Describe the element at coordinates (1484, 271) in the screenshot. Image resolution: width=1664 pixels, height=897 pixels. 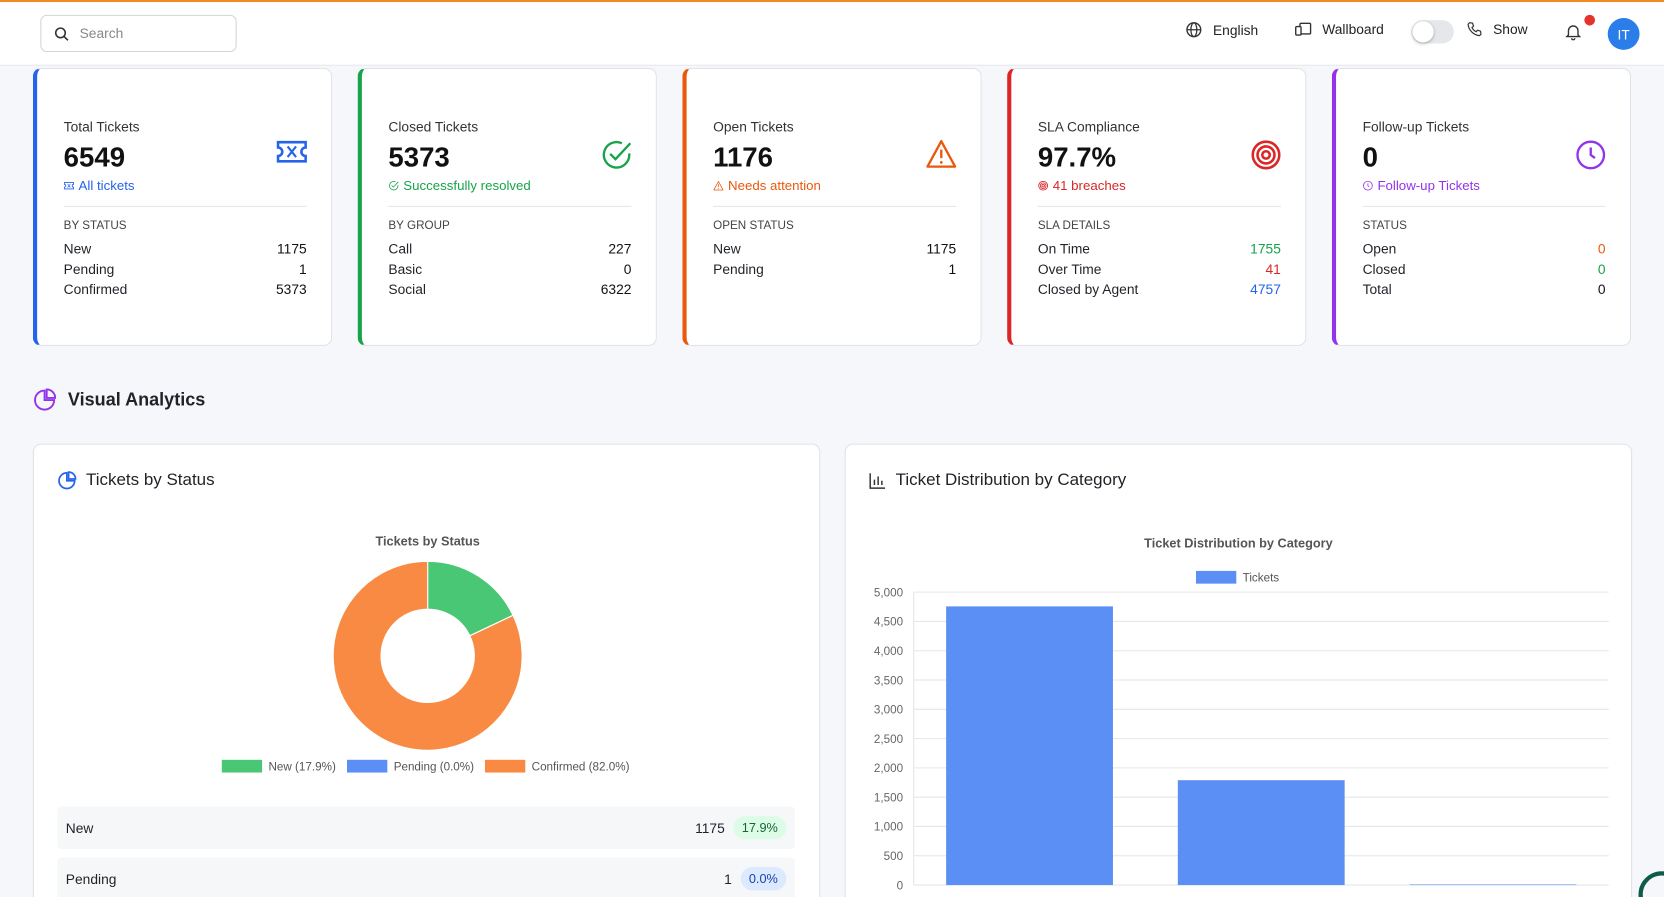
I see `card-row: Closed 0` at that location.